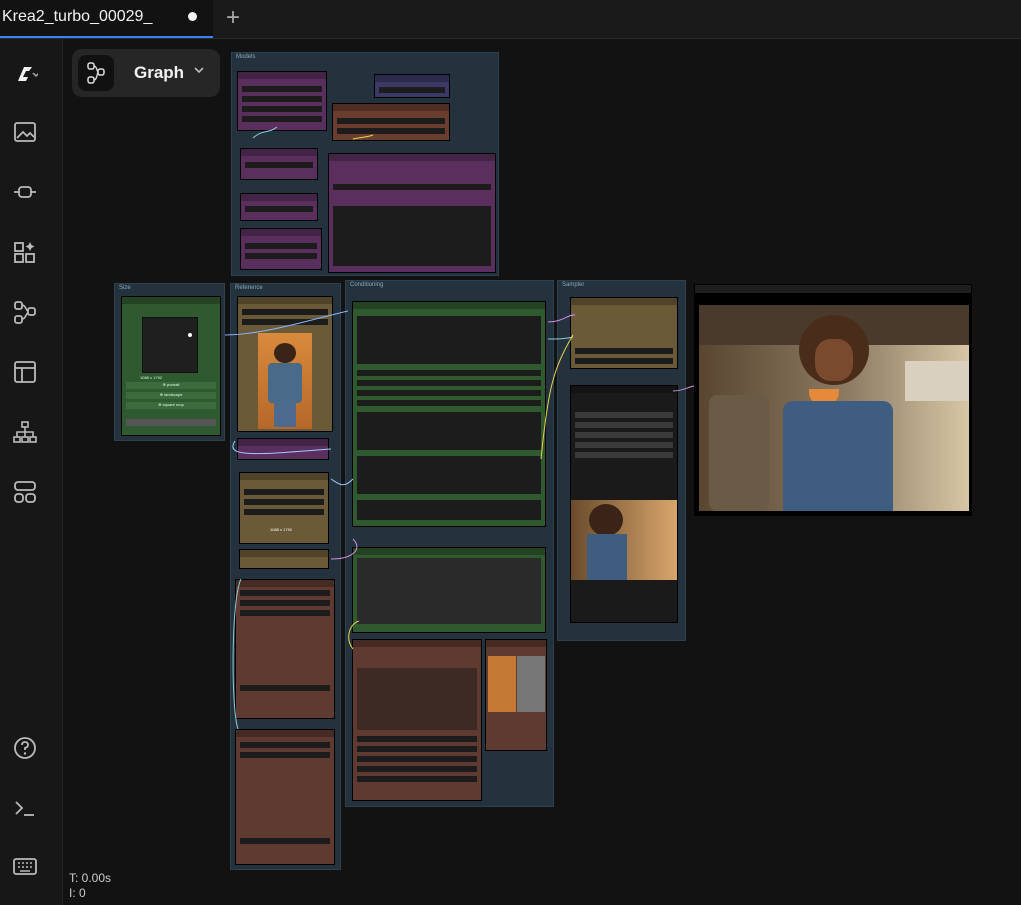 The height and width of the screenshot is (905, 1021). I want to click on status-time: T: 0.00s, so click(90, 878).